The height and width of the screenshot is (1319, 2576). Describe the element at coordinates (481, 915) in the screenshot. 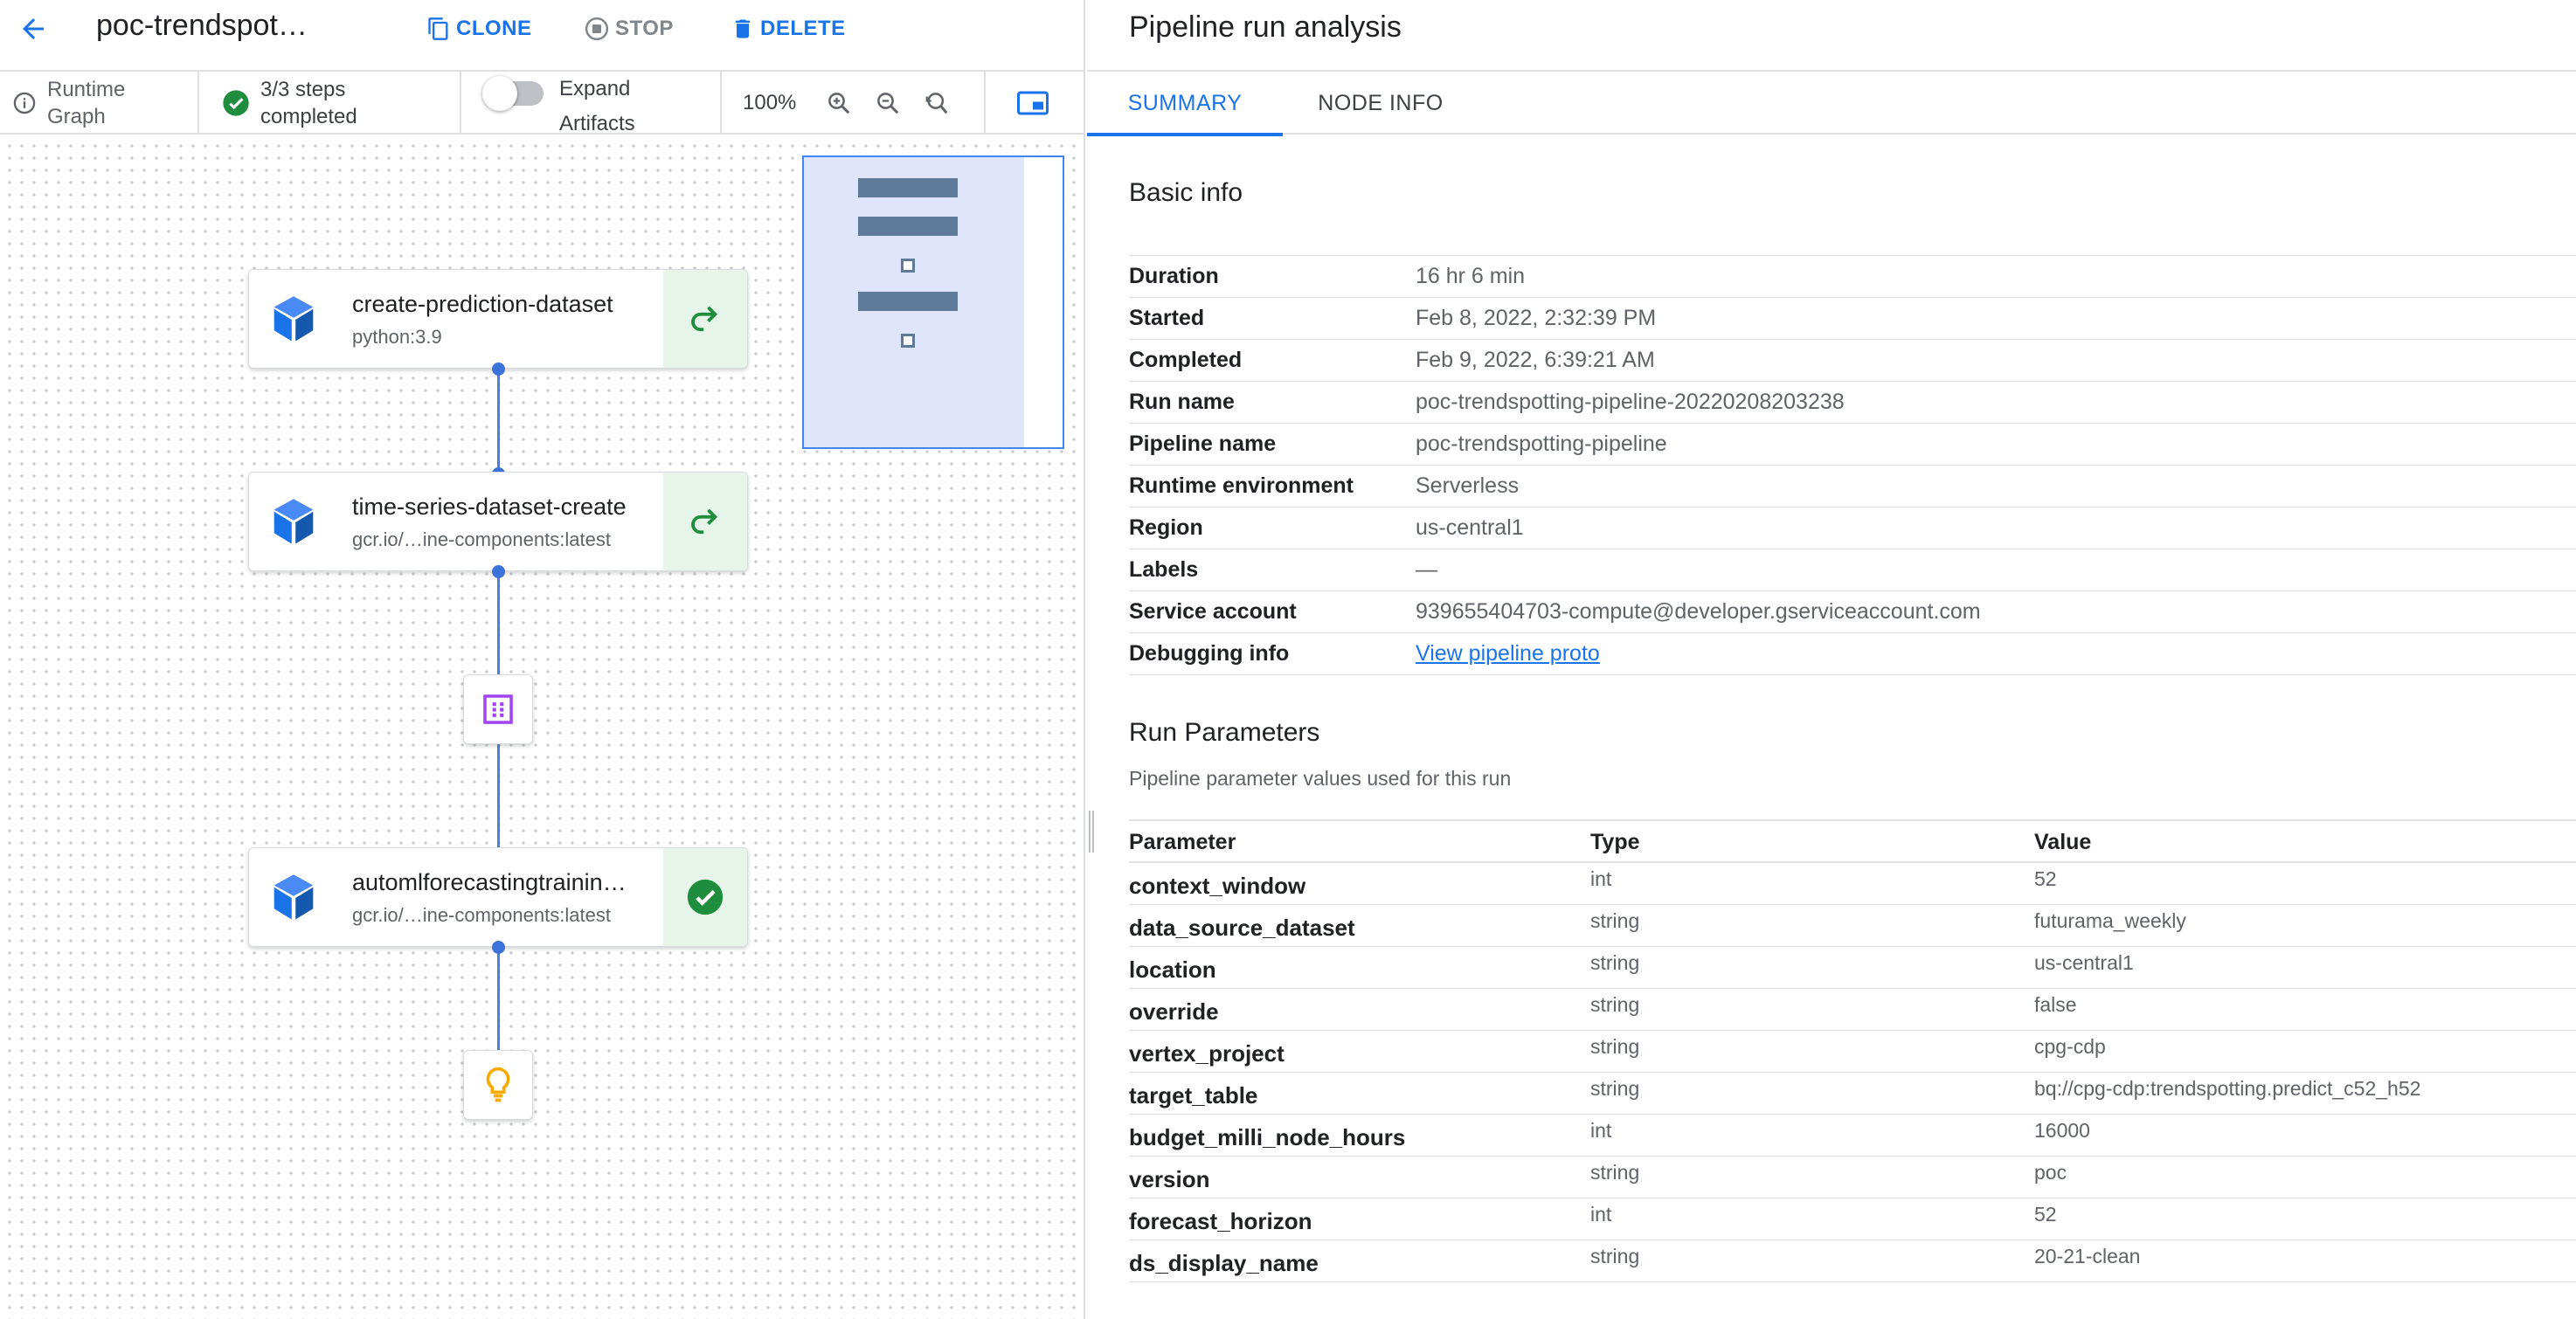

I see `node-image: gcr.io/…ine-components:latest` at that location.